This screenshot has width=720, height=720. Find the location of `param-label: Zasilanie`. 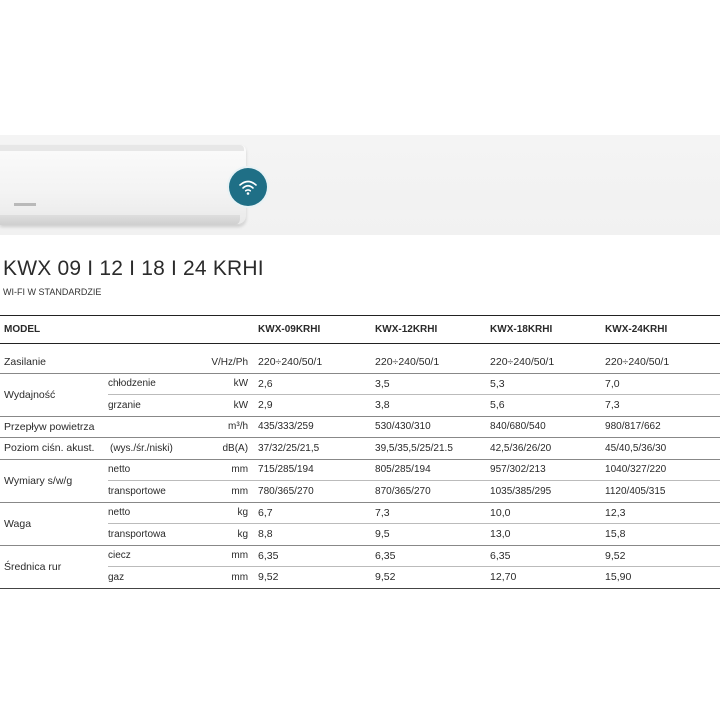

param-label: Zasilanie is located at coordinates (104, 363).